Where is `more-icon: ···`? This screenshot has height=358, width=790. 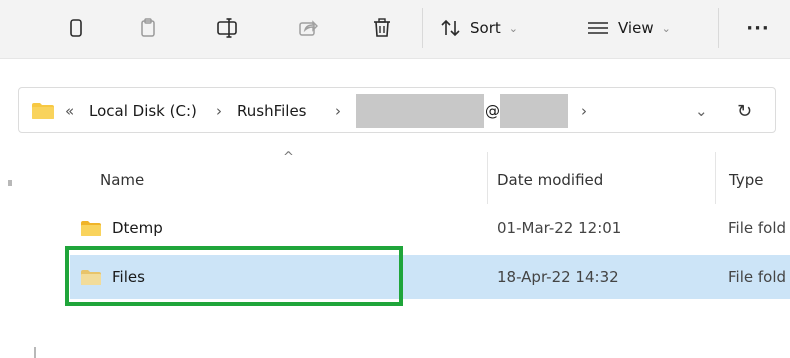 more-icon: ··· is located at coordinates (758, 28).